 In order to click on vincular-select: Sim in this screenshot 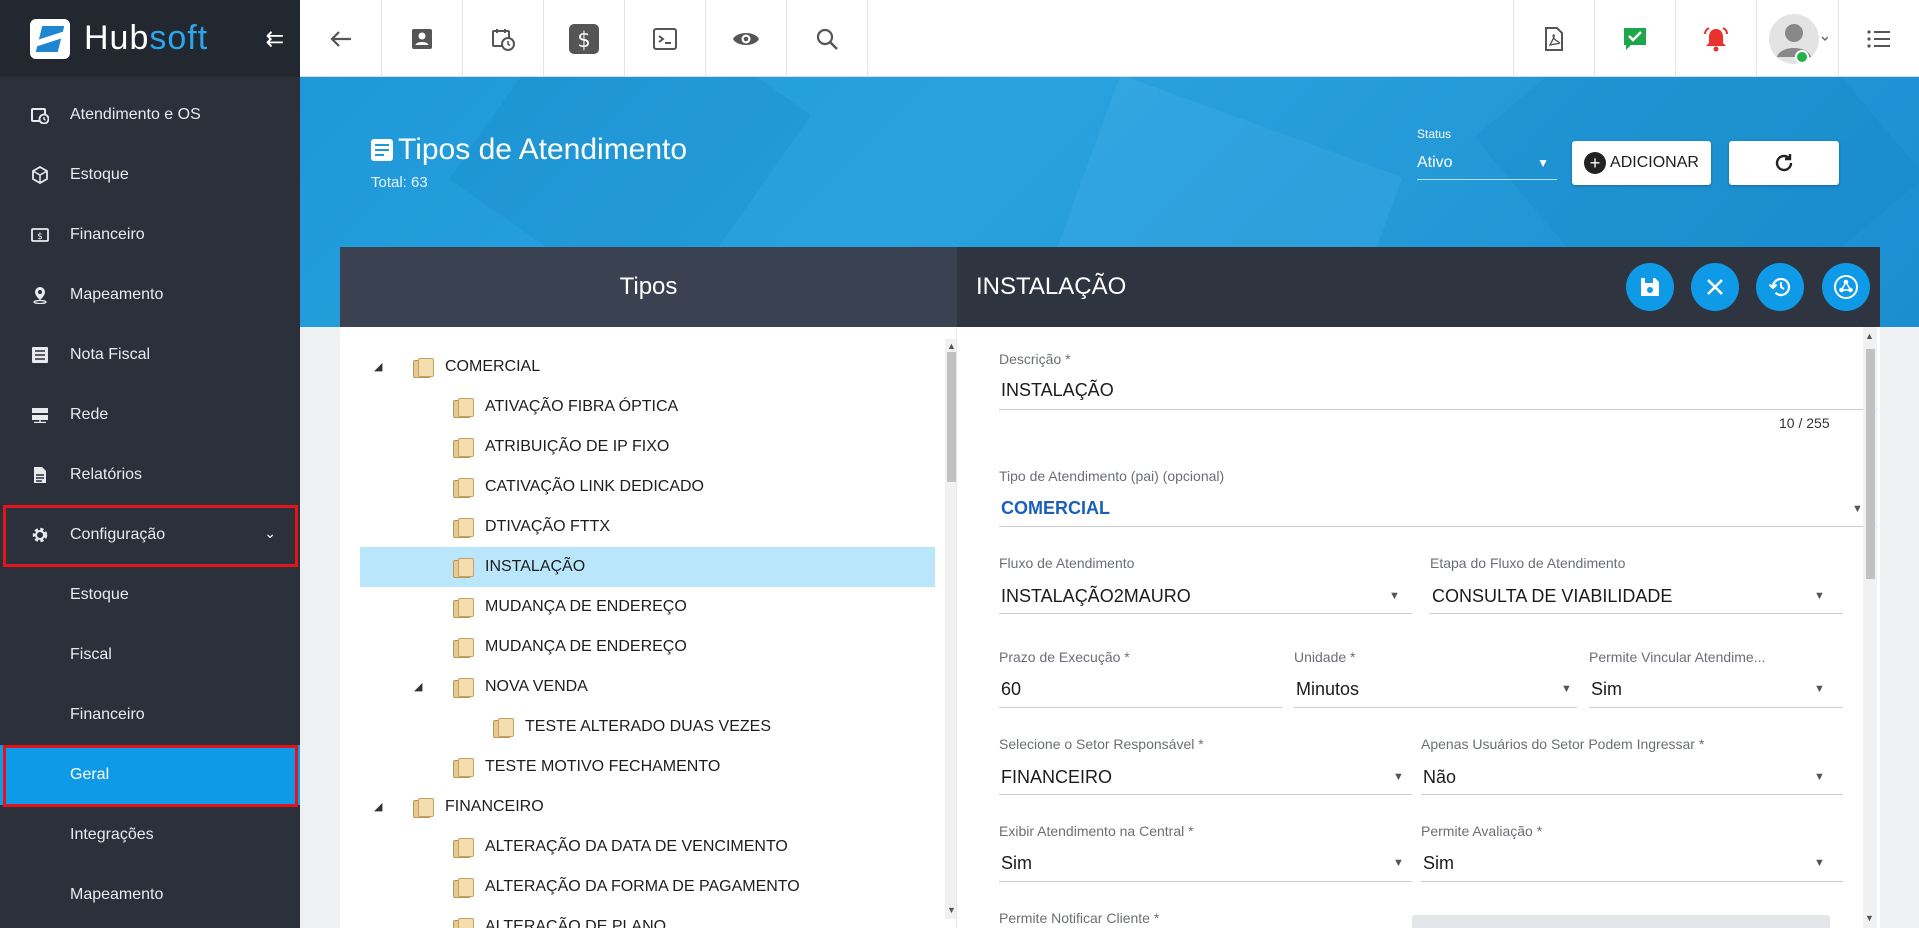, I will do `click(1606, 689)`.